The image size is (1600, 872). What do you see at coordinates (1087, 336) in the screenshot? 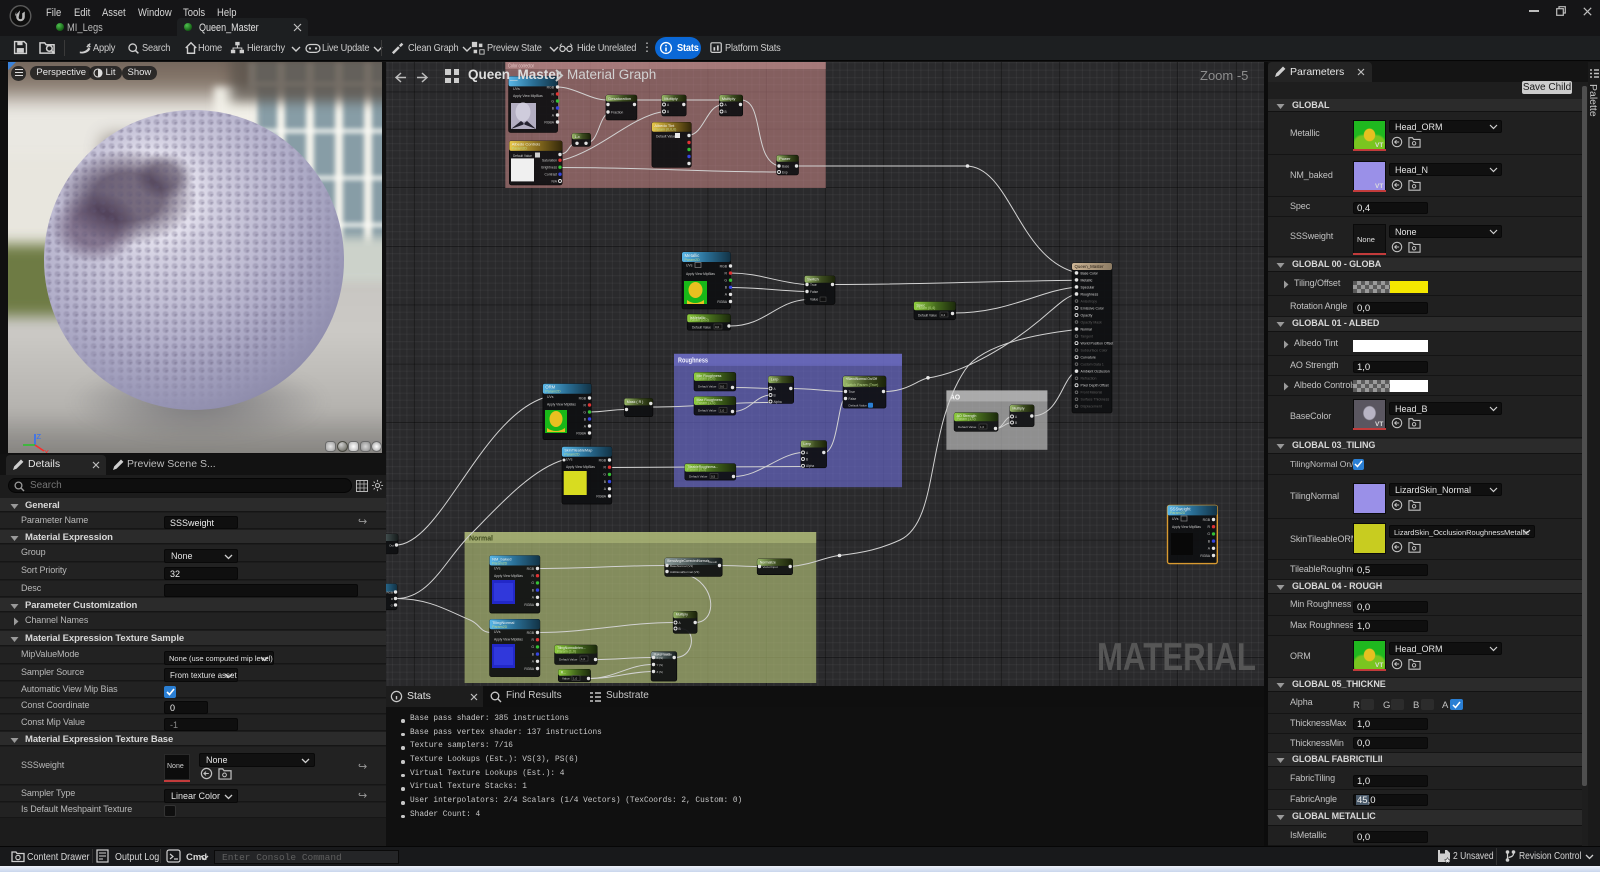
I see `svg-text: Tangent` at bounding box center [1087, 336].